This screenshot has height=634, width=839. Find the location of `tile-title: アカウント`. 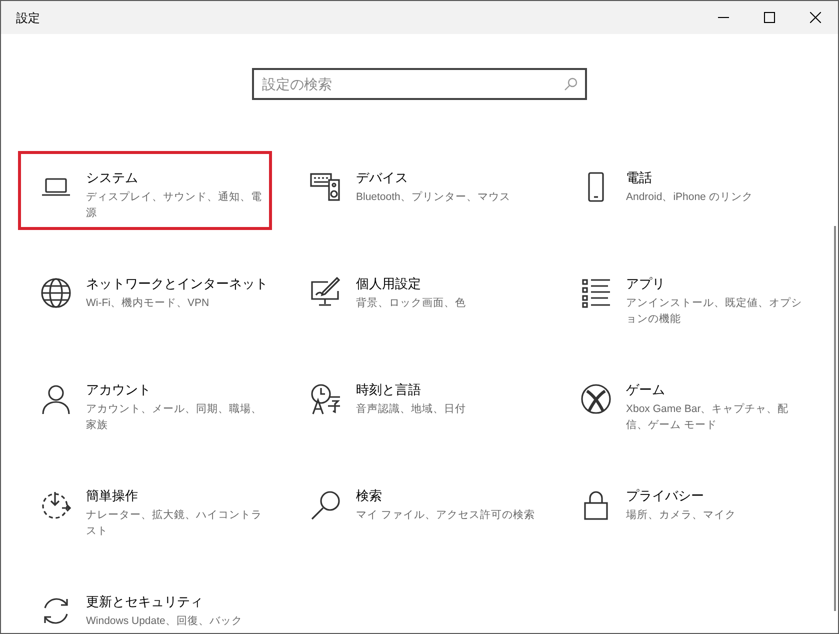

tile-title: アカウント is located at coordinates (119, 390).